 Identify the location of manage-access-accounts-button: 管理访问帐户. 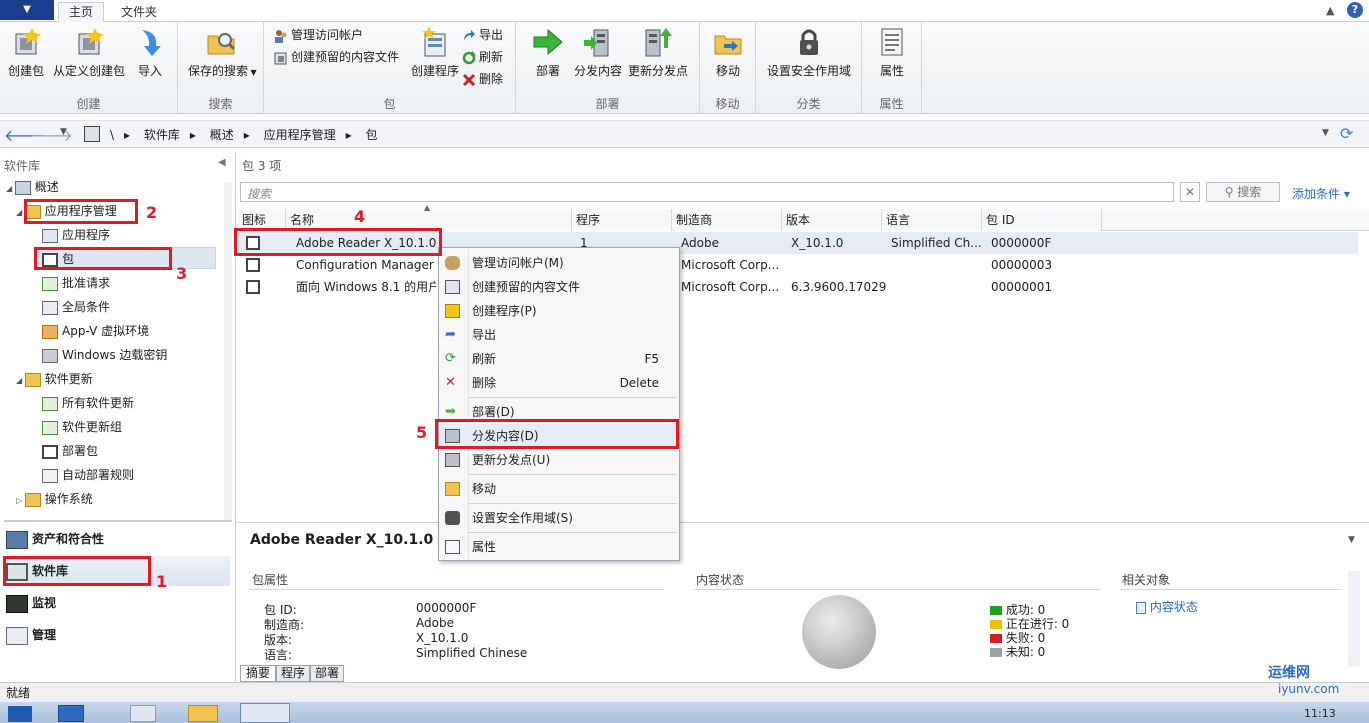
(318, 35).